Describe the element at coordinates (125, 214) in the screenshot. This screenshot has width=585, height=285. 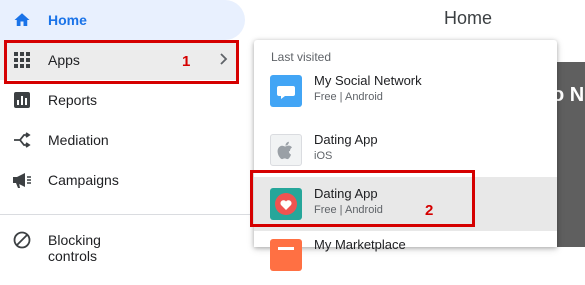
I see `sidebar-divider` at that location.